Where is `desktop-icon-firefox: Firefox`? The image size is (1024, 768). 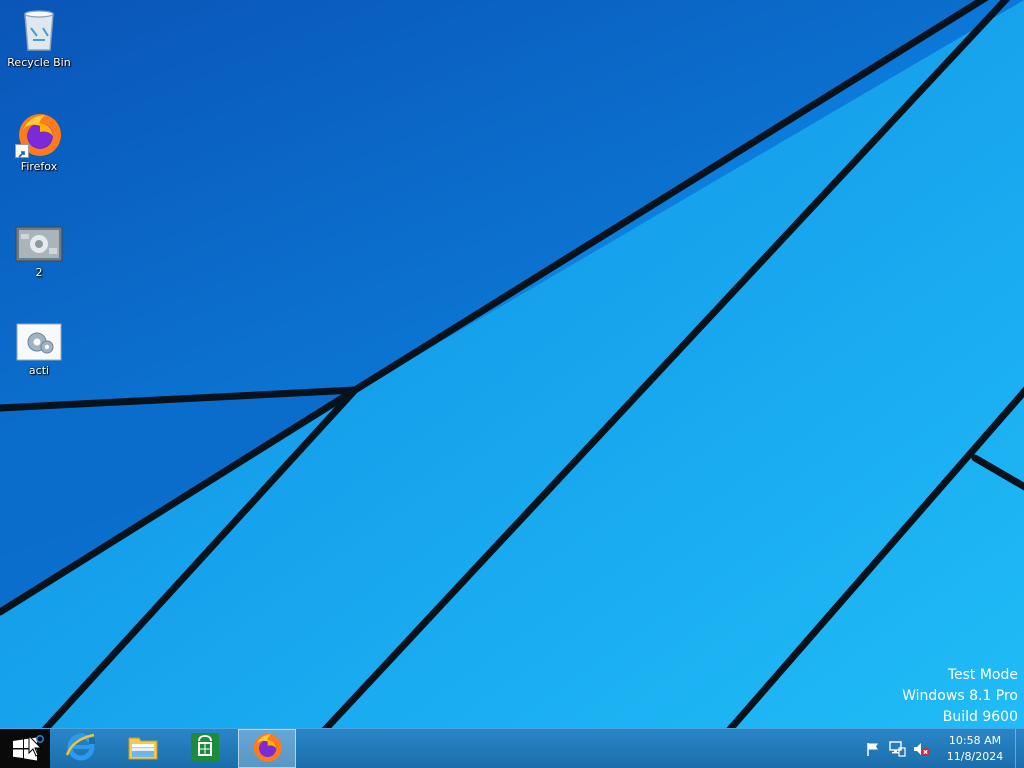 desktop-icon-firefox: Firefox is located at coordinates (39, 141).